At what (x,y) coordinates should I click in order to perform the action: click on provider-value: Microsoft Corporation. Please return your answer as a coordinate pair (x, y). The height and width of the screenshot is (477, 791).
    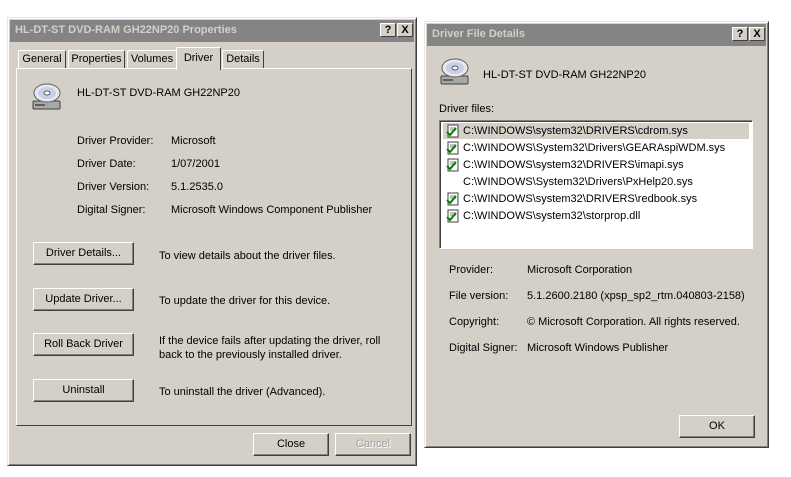
    Looking at the image, I should click on (580, 270).